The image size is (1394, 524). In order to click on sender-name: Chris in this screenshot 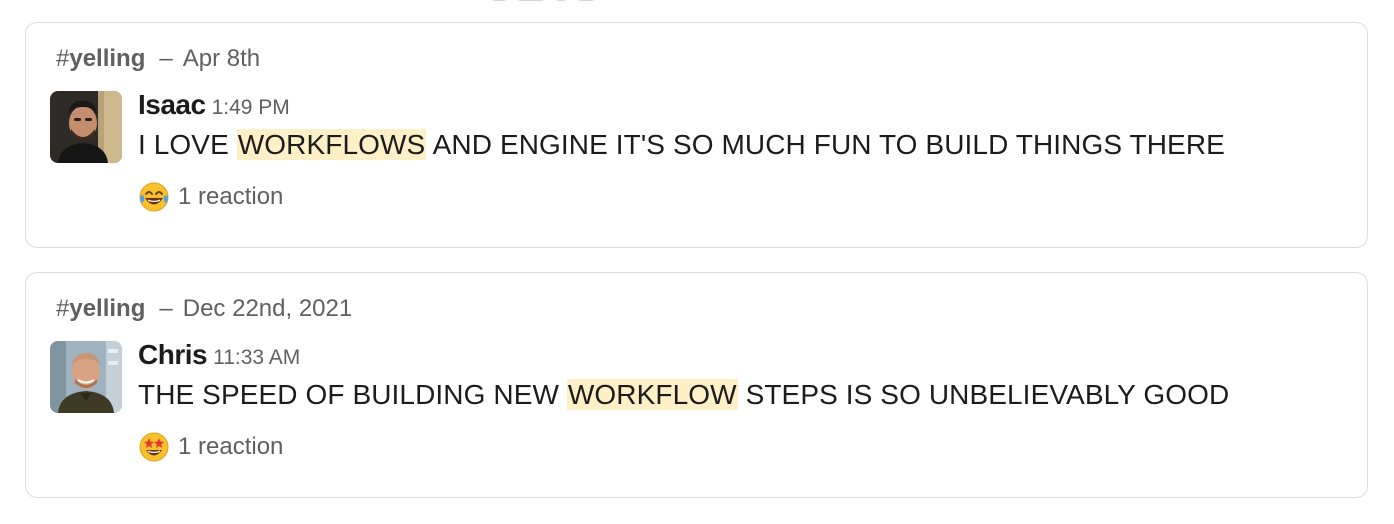, I will do `click(173, 354)`.